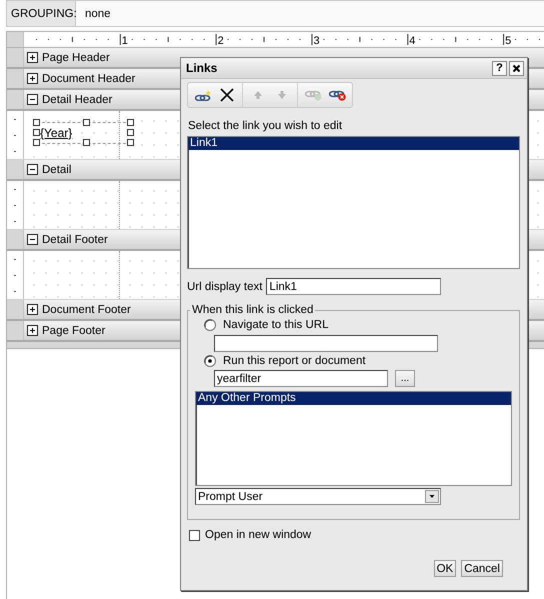 Image resolution: width=544 pixels, height=599 pixels. I want to click on dialog-title: Links, so click(202, 68).